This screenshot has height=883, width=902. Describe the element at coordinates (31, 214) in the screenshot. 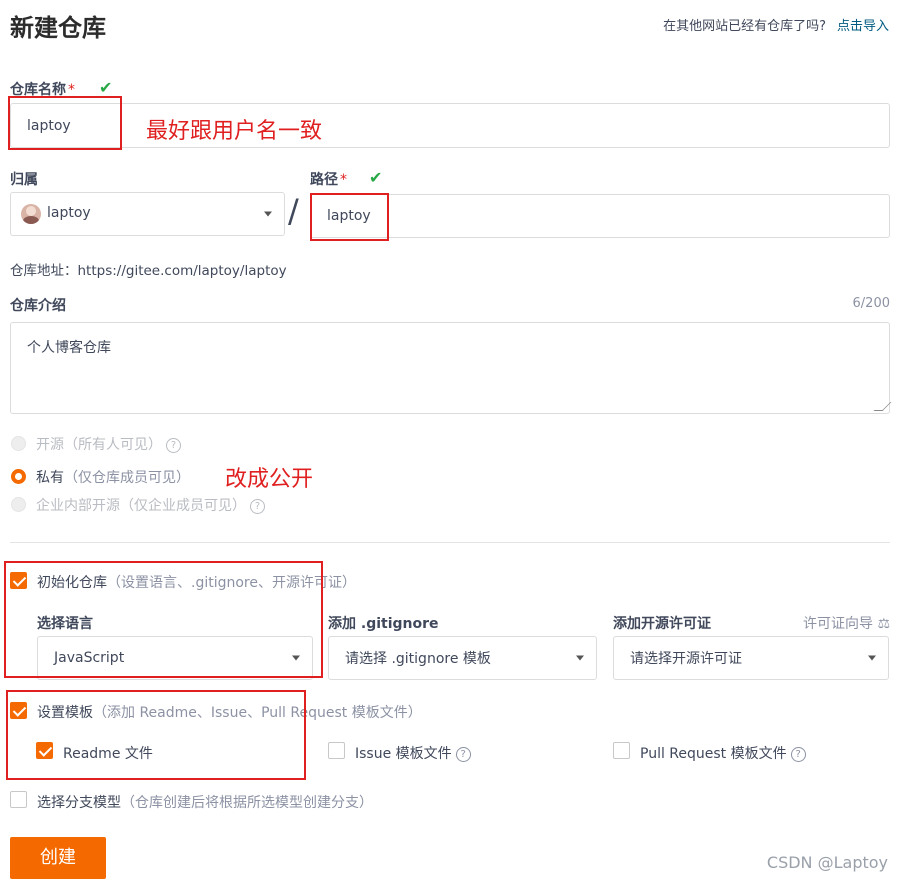

I see `avatar` at that location.